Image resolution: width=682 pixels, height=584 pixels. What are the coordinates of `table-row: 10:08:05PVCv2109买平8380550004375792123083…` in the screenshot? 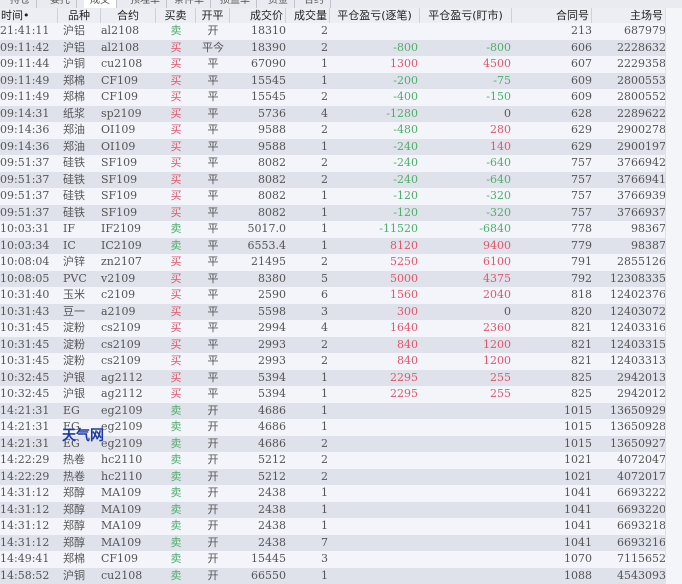 It's located at (333, 279).